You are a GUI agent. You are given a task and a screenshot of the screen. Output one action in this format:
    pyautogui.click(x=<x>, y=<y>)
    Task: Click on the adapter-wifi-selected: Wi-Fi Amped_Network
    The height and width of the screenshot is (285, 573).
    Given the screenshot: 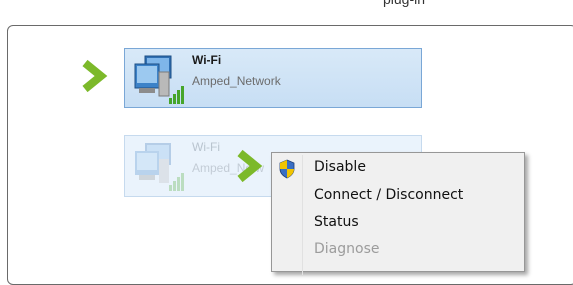 What is the action you would take?
    pyautogui.click(x=273, y=78)
    